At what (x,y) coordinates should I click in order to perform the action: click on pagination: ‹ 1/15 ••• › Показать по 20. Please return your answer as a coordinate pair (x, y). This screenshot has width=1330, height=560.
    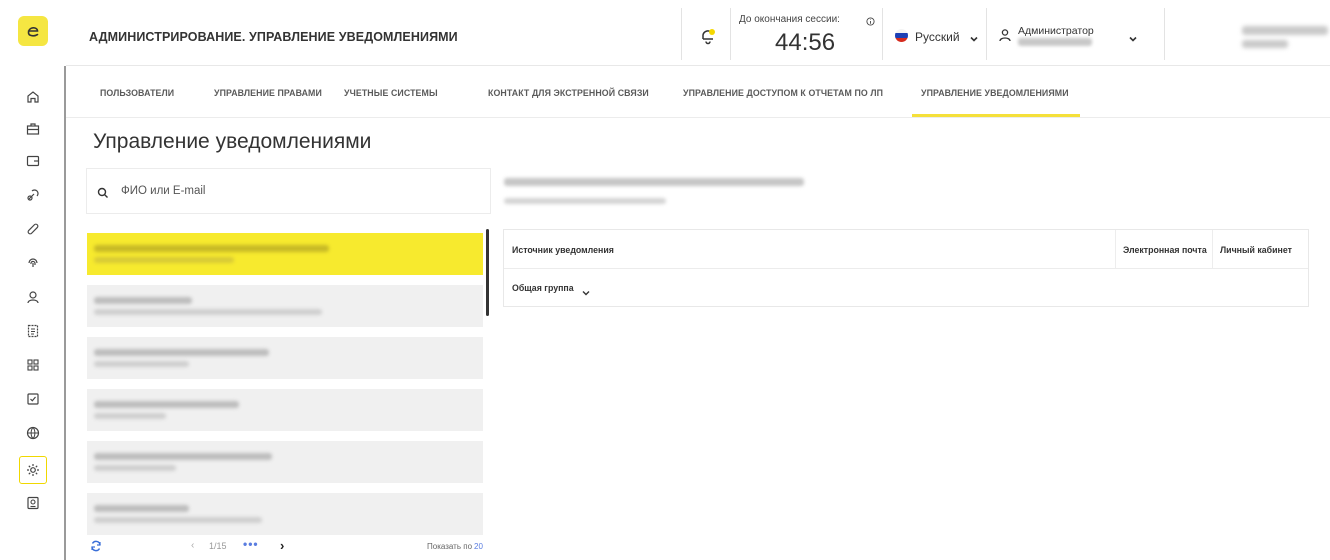
    Looking at the image, I should click on (291, 548).